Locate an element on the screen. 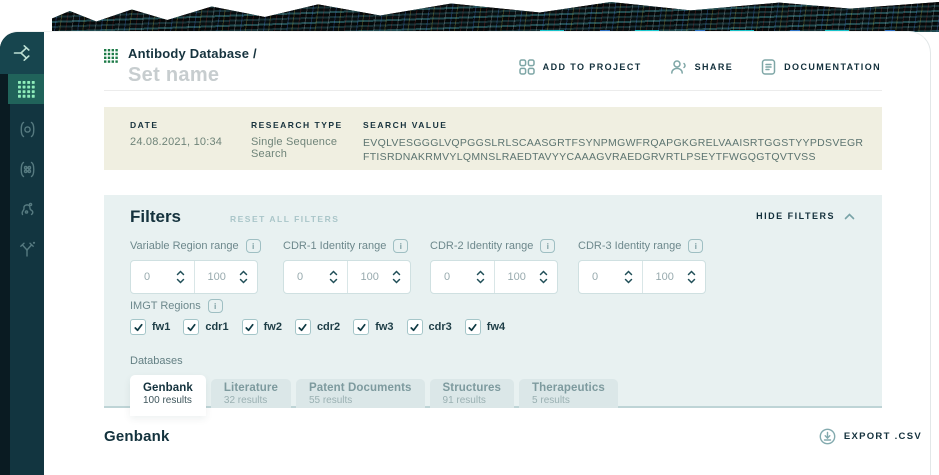 This screenshot has width=939, height=475. imgt-regions-row: fw1 cdr1 fw2 cdr2 fw3 cdr3 fw4 is located at coordinates (317, 327).